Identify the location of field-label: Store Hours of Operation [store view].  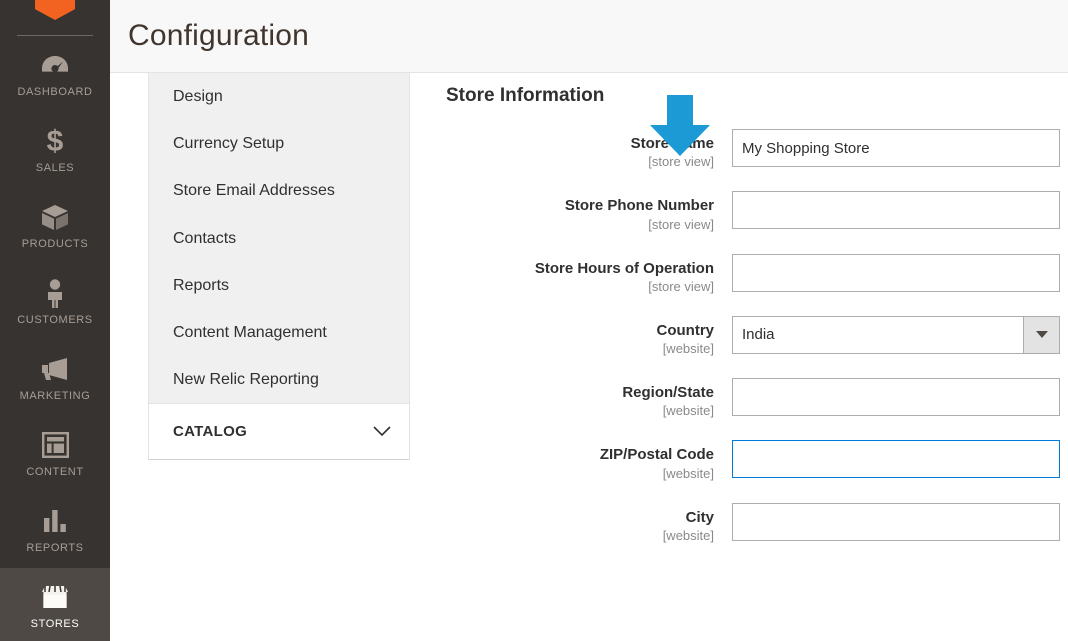
(589, 274).